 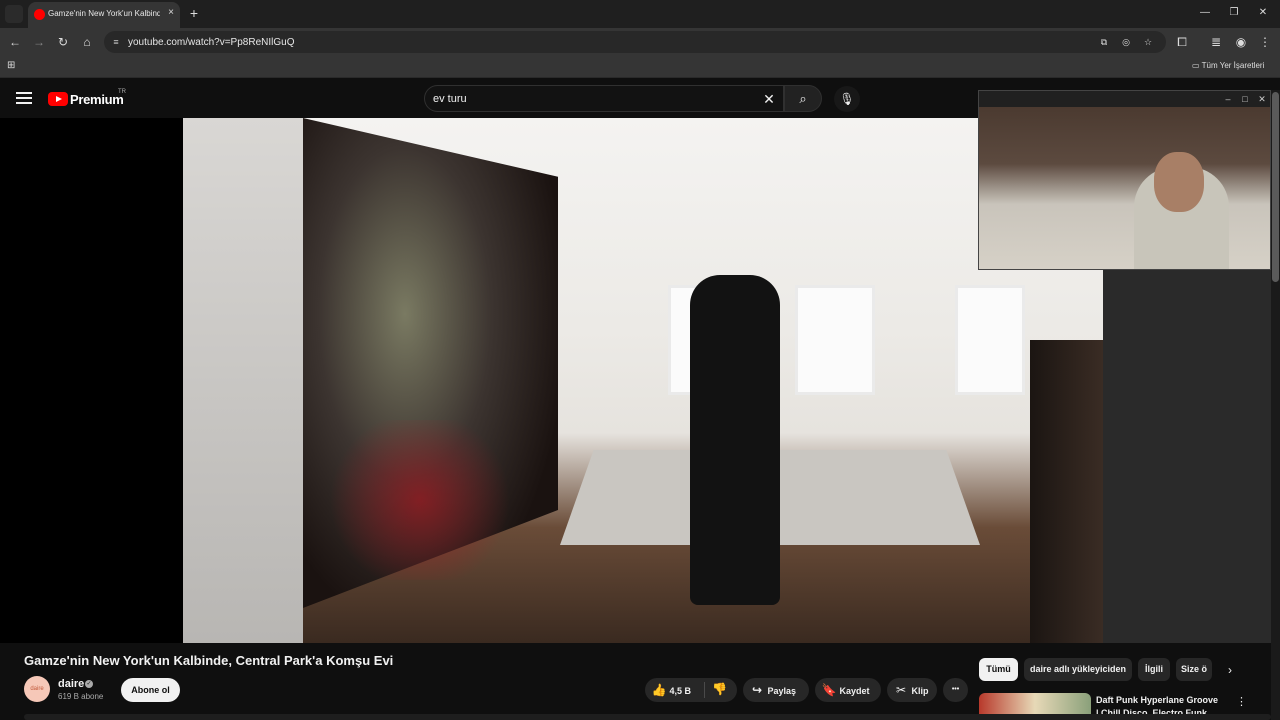 I want to click on bookmarks-bar: ⊞ ▭ Tüm Yer İşaretleri, so click(x=640, y=67).